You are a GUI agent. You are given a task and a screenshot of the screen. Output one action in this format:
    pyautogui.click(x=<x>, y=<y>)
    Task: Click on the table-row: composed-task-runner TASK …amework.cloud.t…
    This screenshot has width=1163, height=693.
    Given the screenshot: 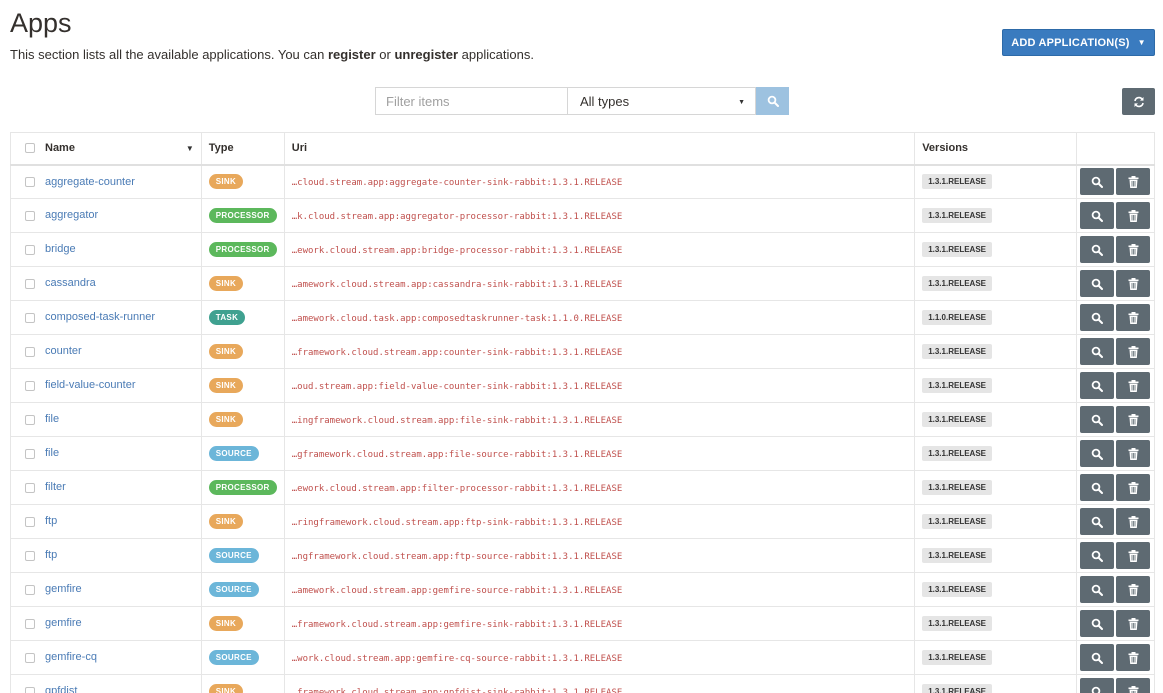 What is the action you would take?
    pyautogui.click(x=582, y=317)
    